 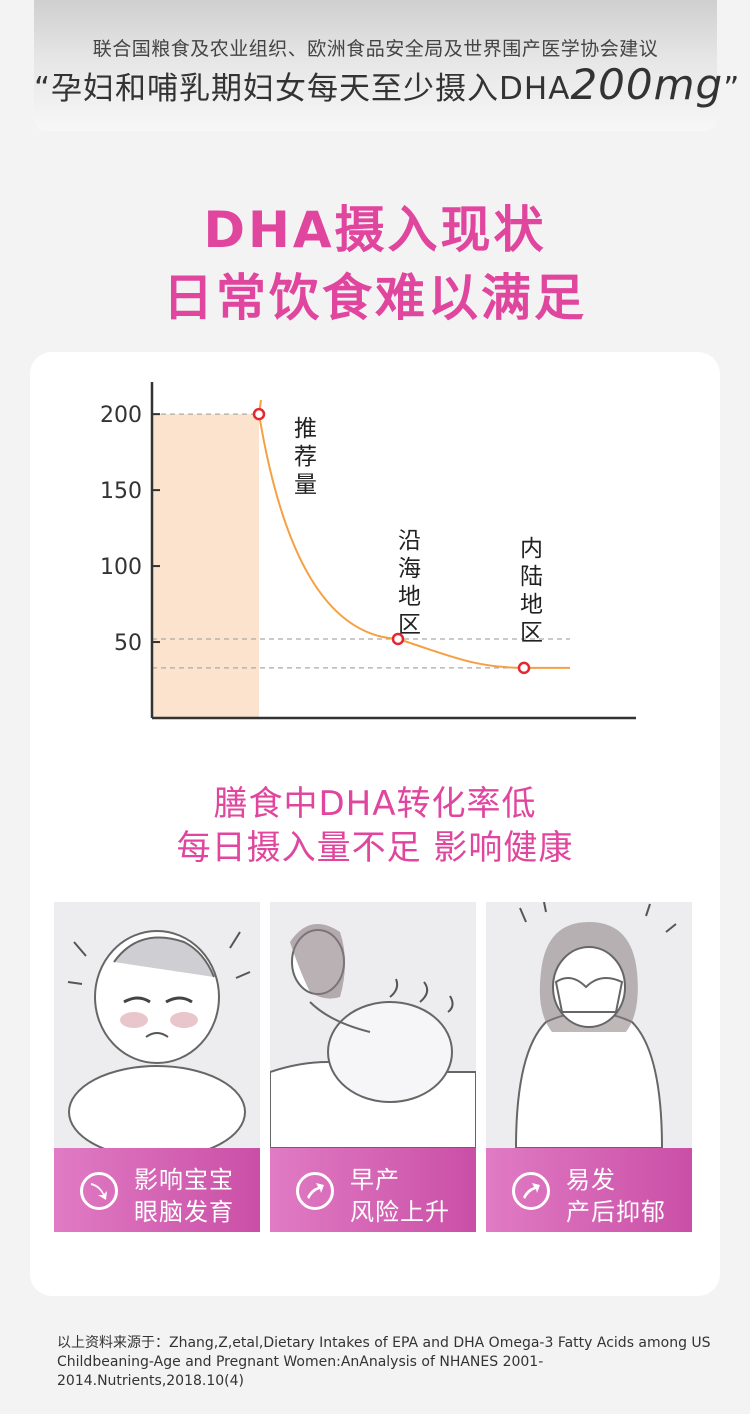 What do you see at coordinates (305, 429) in the screenshot?
I see `point-label-char: 推` at bounding box center [305, 429].